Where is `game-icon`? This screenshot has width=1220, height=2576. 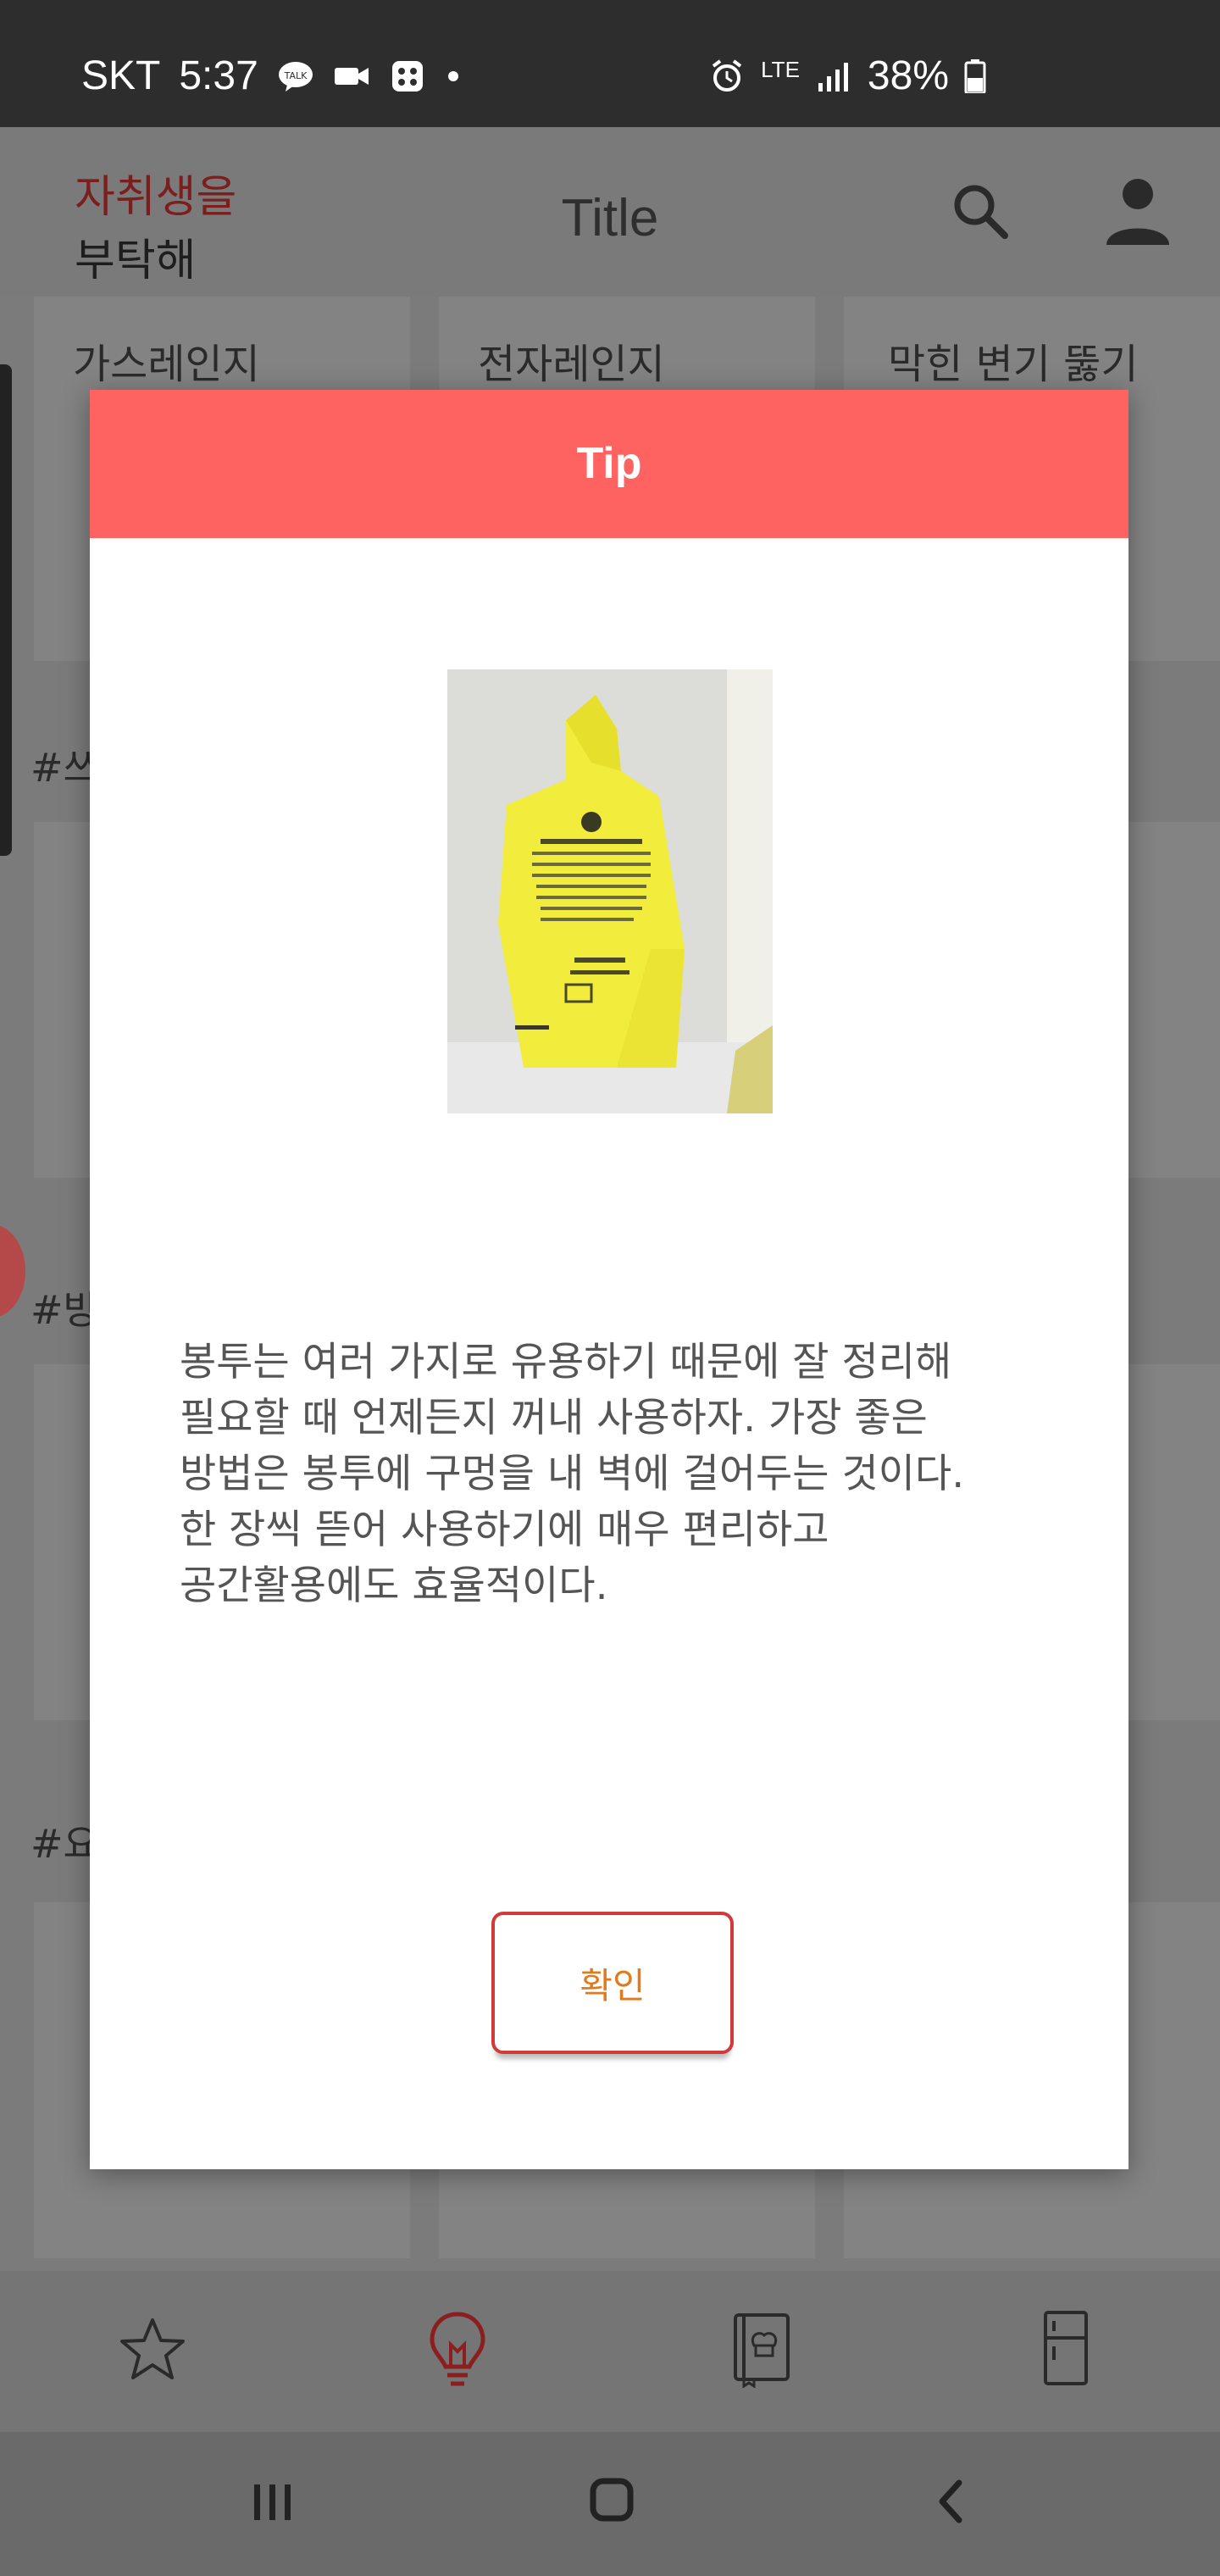 game-icon is located at coordinates (407, 76).